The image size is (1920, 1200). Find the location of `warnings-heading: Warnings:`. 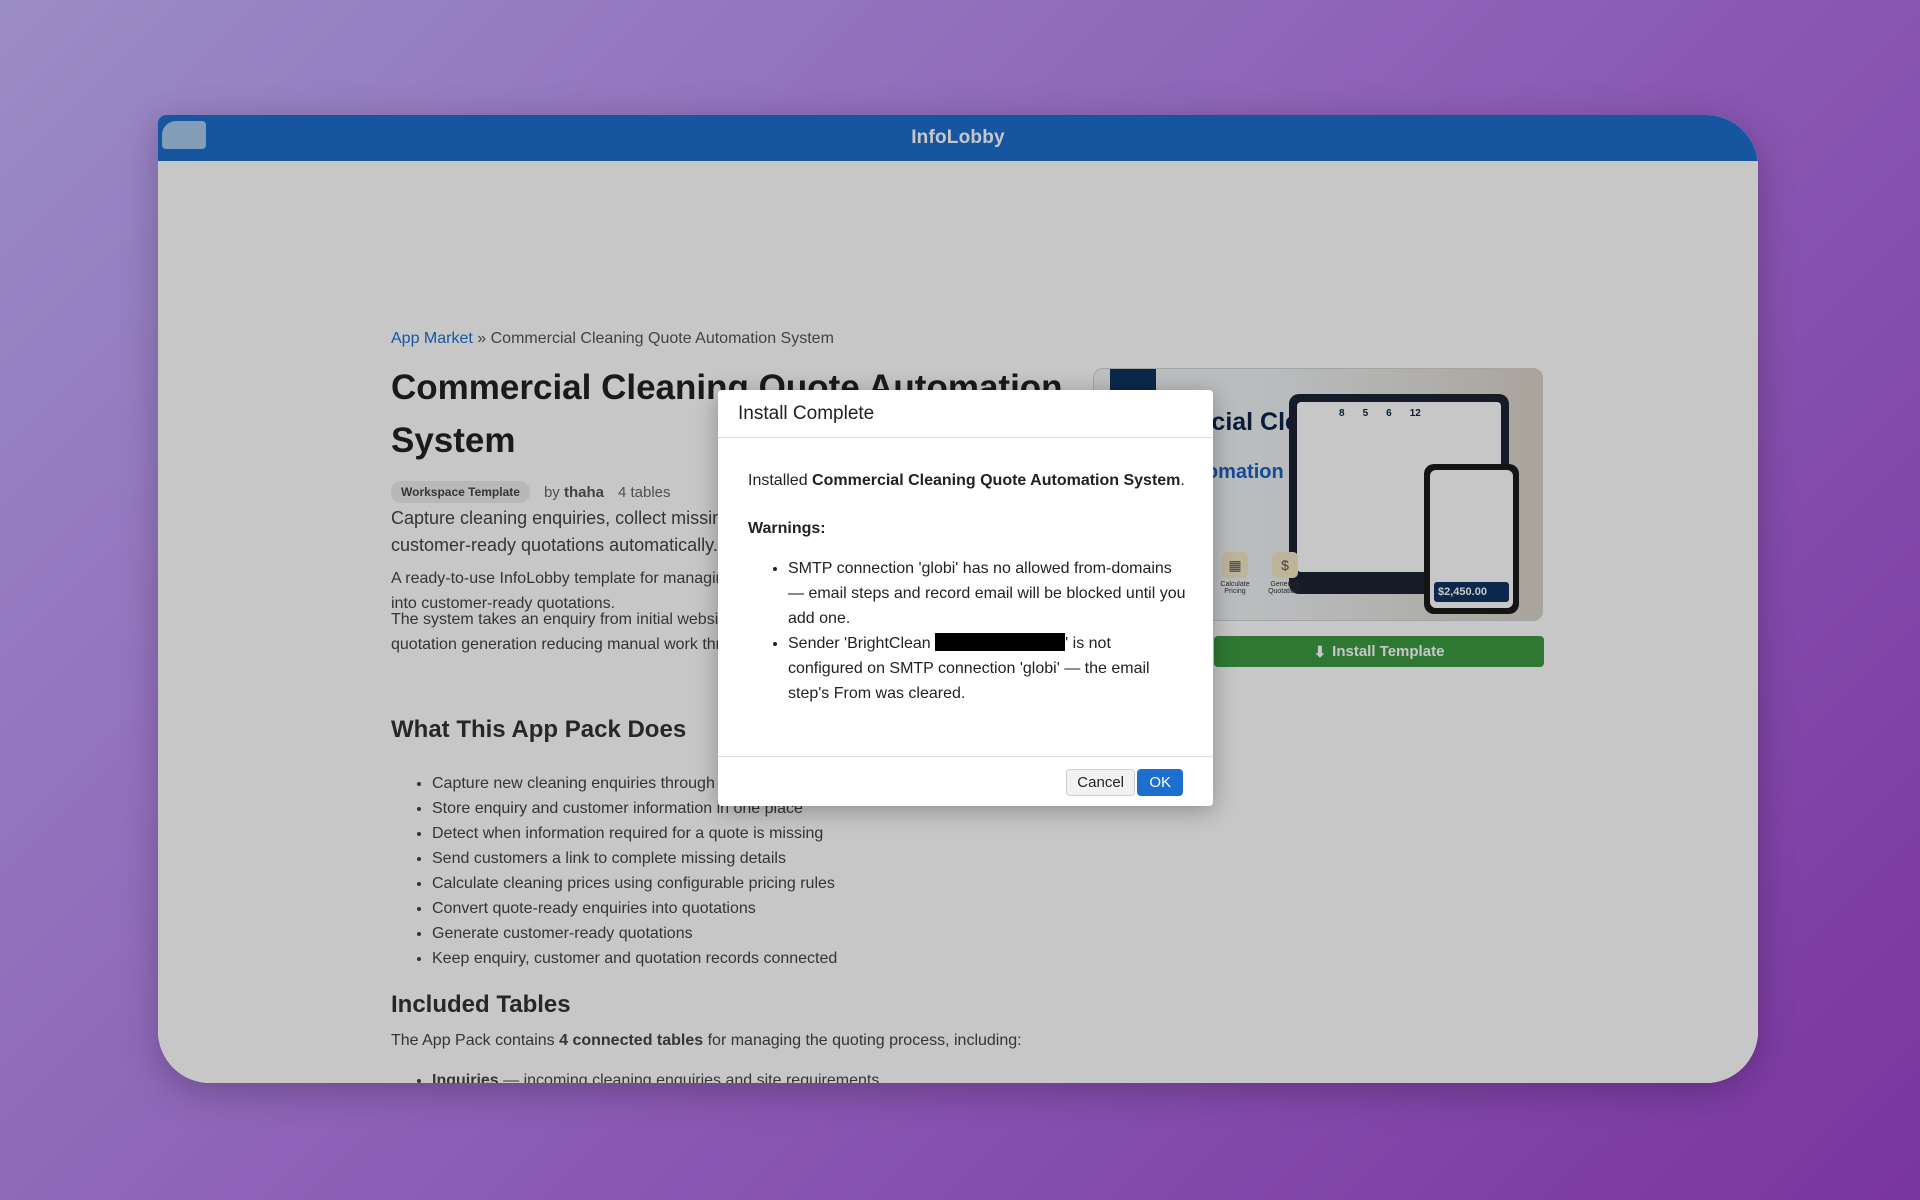

warnings-heading: Warnings: is located at coordinates (787, 528).